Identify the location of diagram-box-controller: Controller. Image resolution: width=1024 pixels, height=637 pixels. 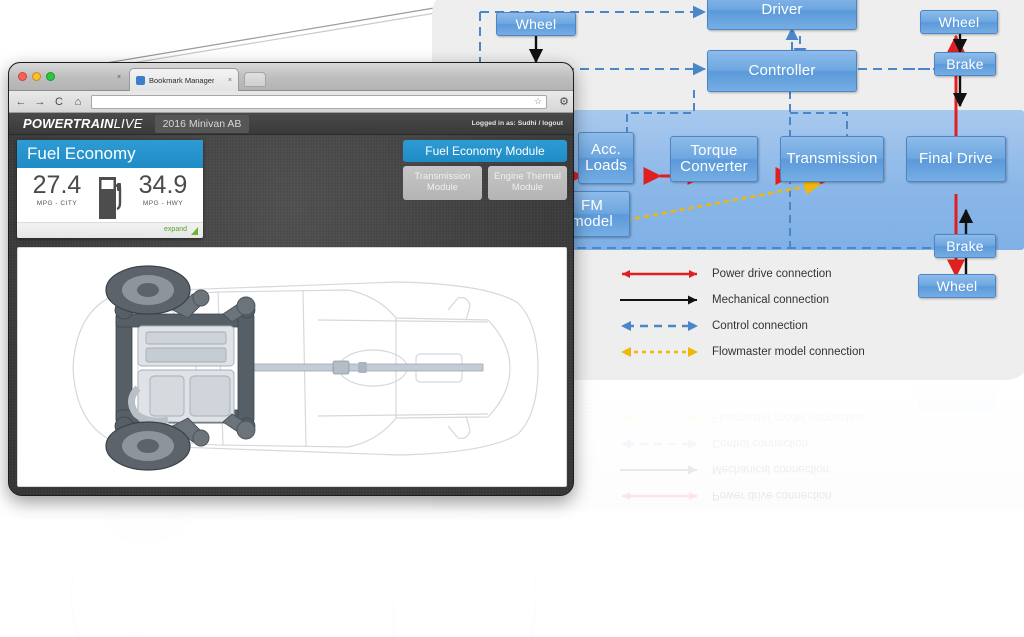
(782, 71).